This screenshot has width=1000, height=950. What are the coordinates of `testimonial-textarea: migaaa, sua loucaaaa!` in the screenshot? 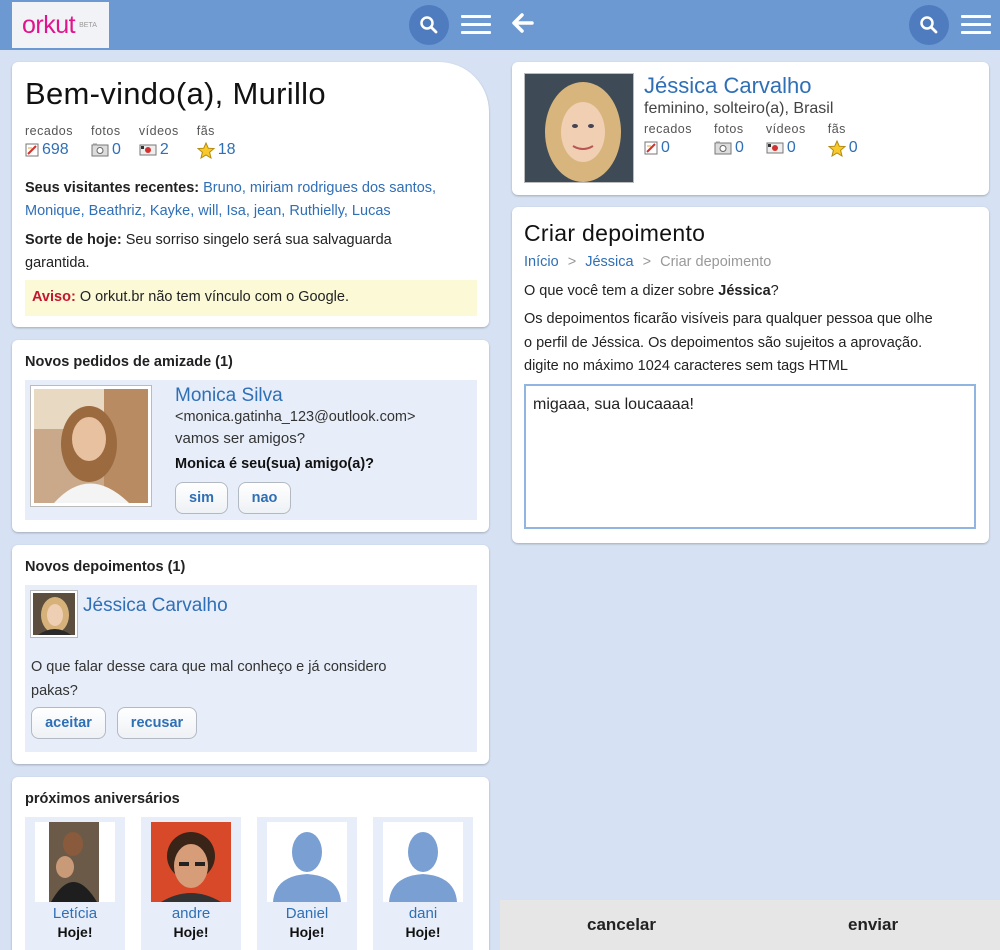 It's located at (750, 456).